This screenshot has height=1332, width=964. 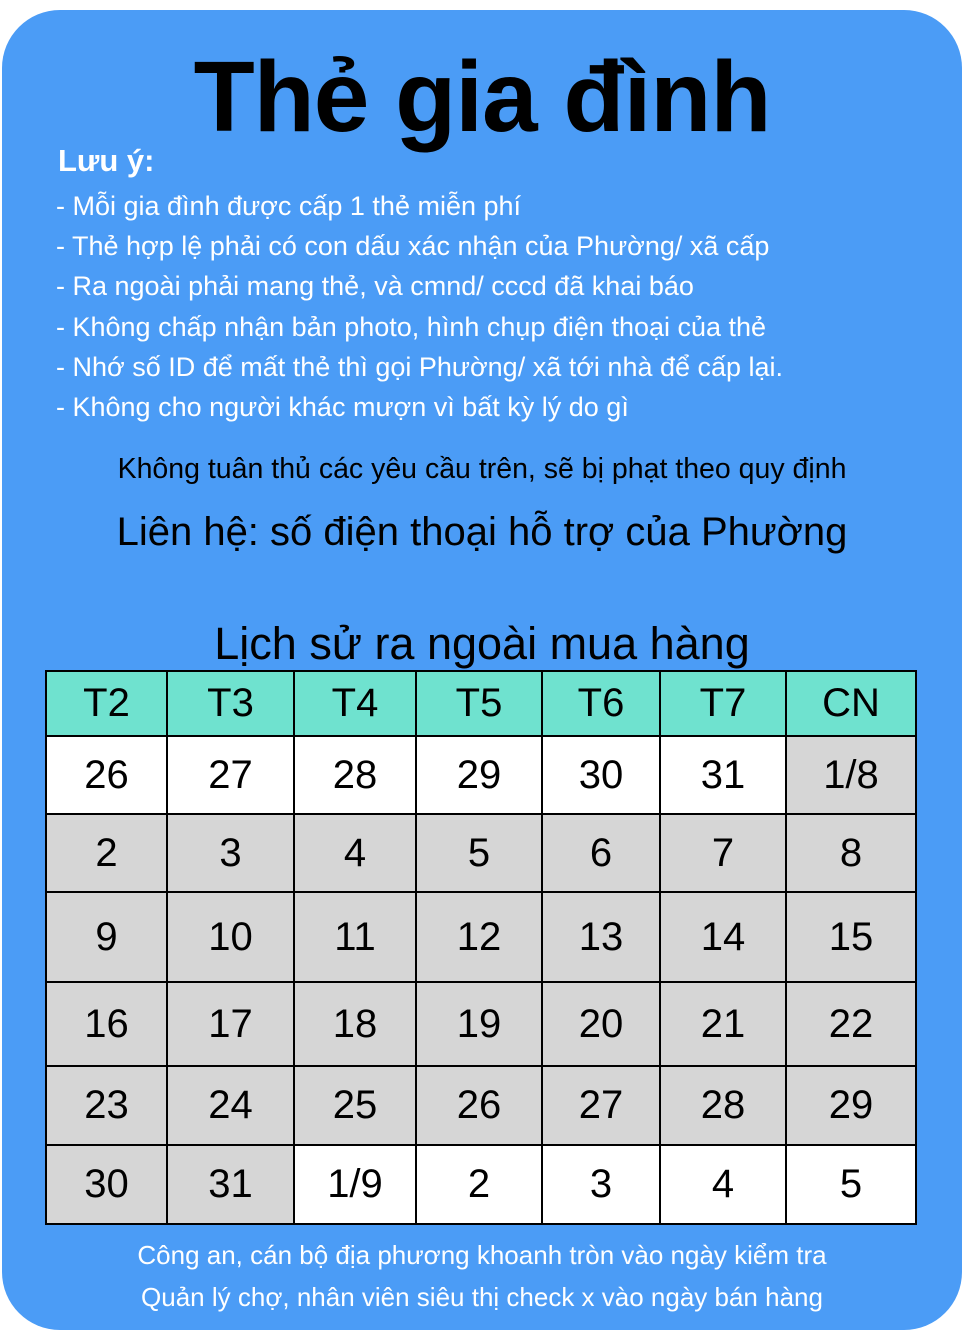 I want to click on calendar-day-cell: 12, so click(x=479, y=937).